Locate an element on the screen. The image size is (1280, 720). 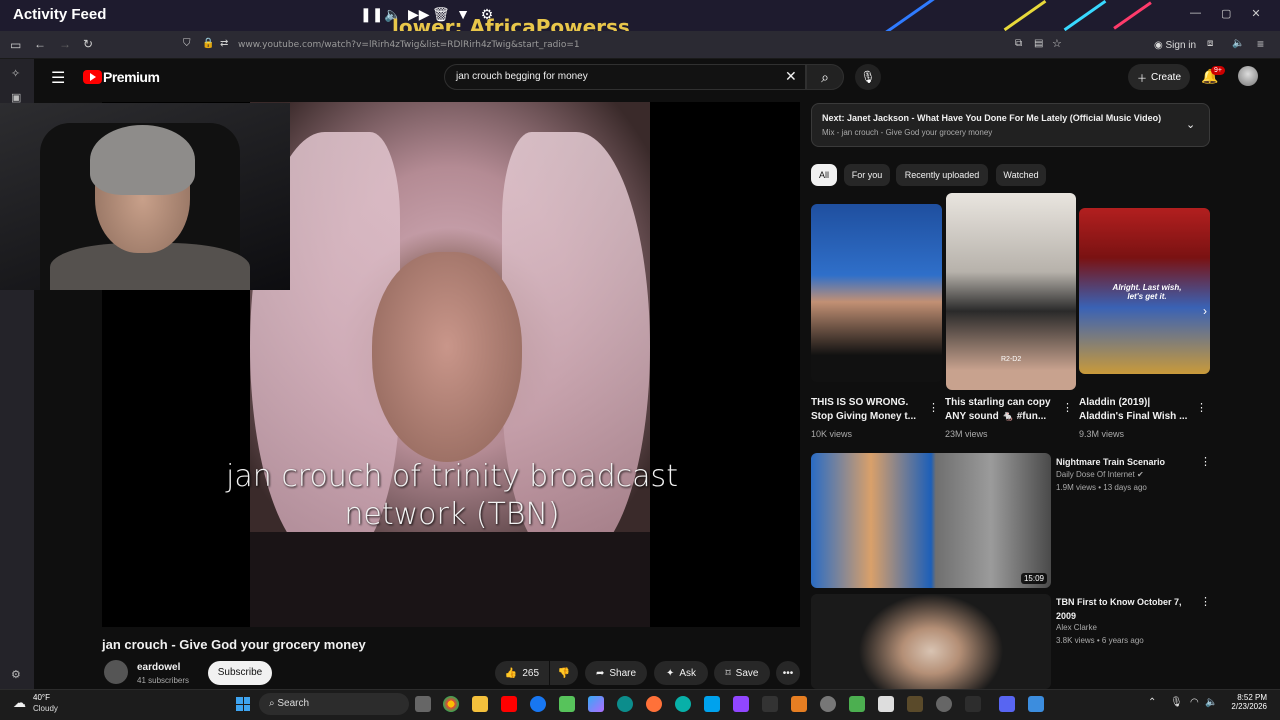
video-card-title: Nightmare Train Scenario is located at coordinates (1126, 462).